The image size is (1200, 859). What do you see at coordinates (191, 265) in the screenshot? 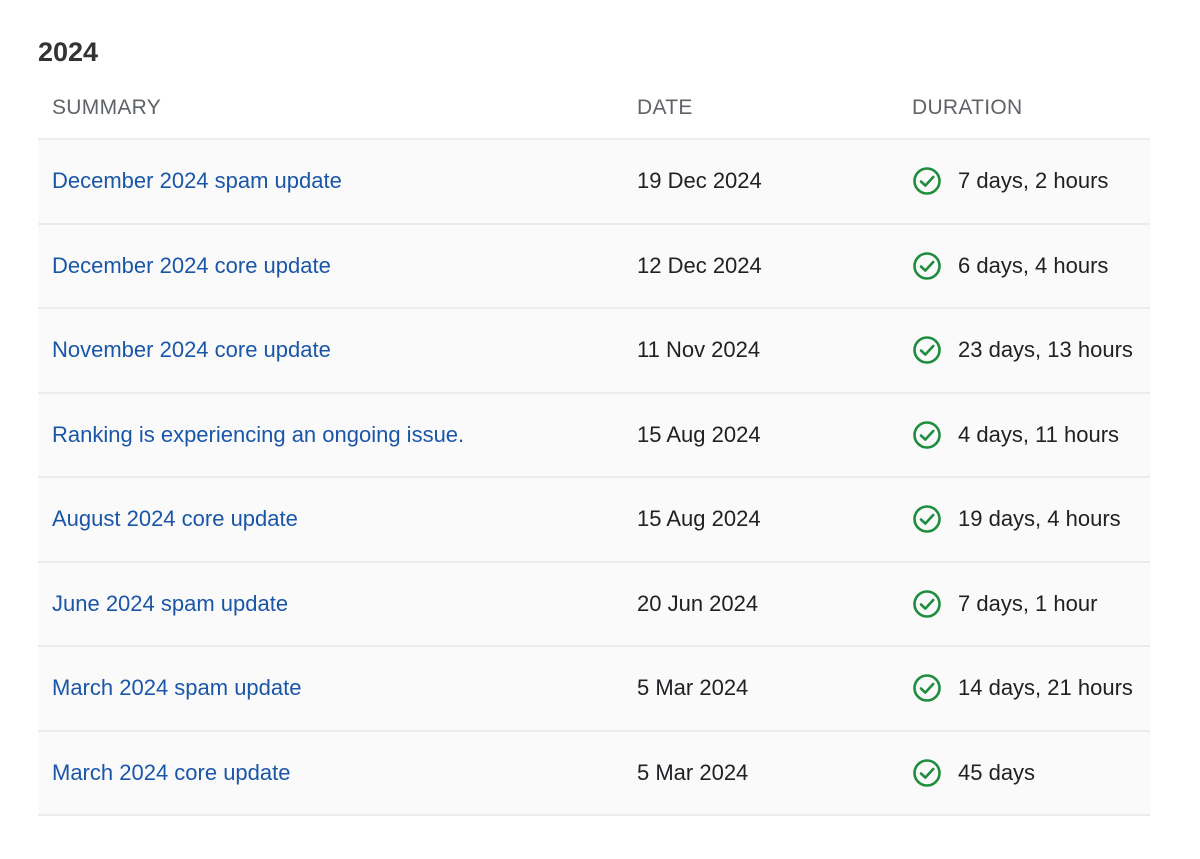
I see `incident-summary-link: December 2024 core update` at bounding box center [191, 265].